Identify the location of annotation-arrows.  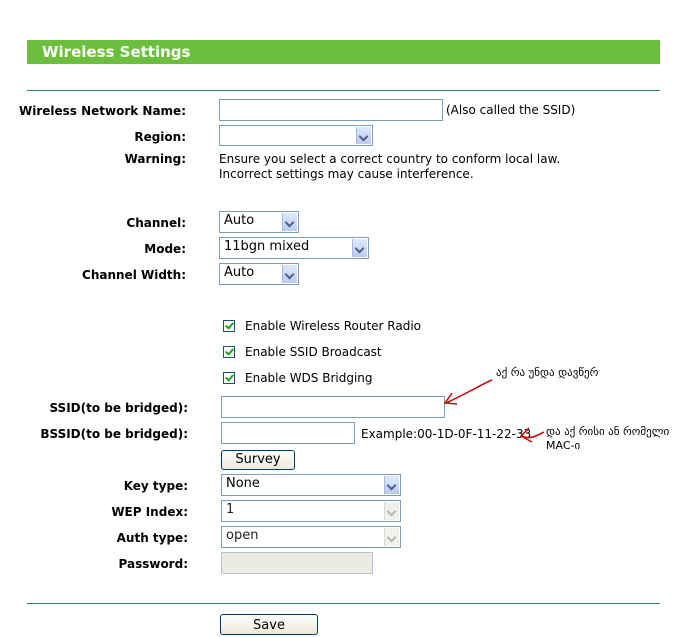
(494, 411).